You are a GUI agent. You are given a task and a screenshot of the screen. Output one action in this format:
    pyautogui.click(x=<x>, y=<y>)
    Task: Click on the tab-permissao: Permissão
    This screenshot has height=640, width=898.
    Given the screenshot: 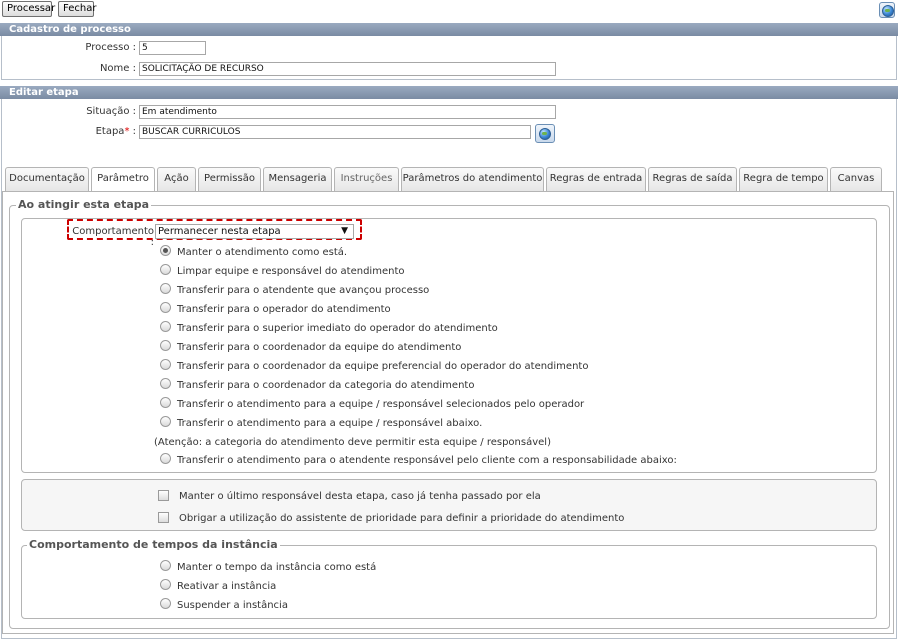 What is the action you would take?
    pyautogui.click(x=229, y=179)
    